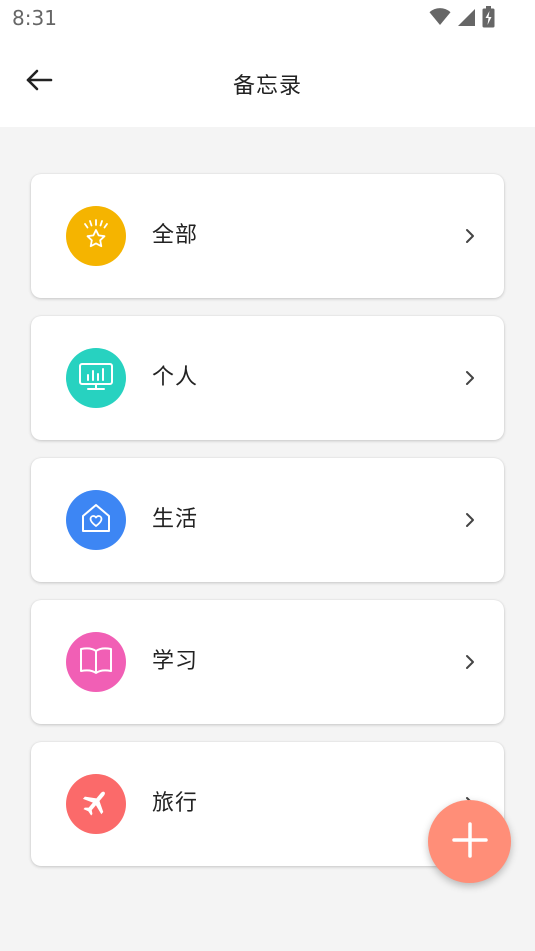 This screenshot has height=951, width=535. I want to click on star-sparkle-icon, so click(96, 236).